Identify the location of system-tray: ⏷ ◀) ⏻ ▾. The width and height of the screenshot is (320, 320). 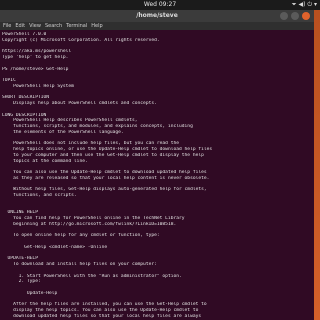
(304, 5).